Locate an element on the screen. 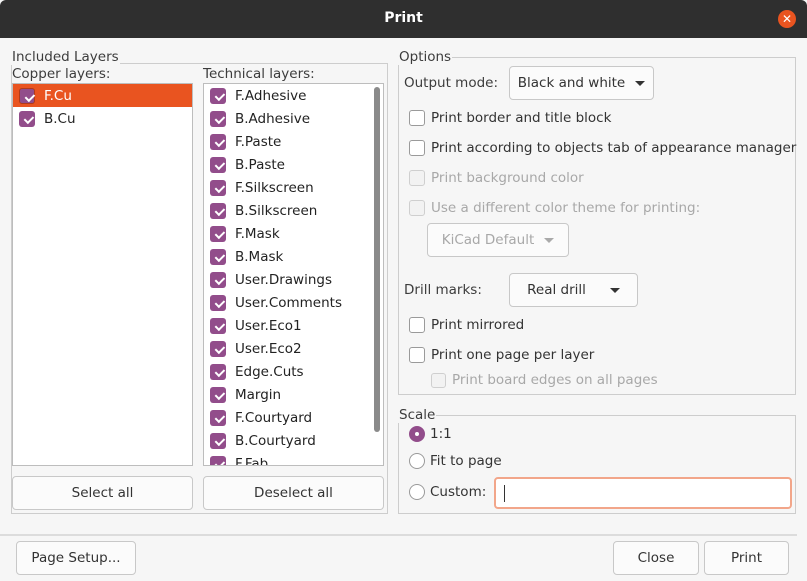  layer-label: B.Cu is located at coordinates (60, 118).